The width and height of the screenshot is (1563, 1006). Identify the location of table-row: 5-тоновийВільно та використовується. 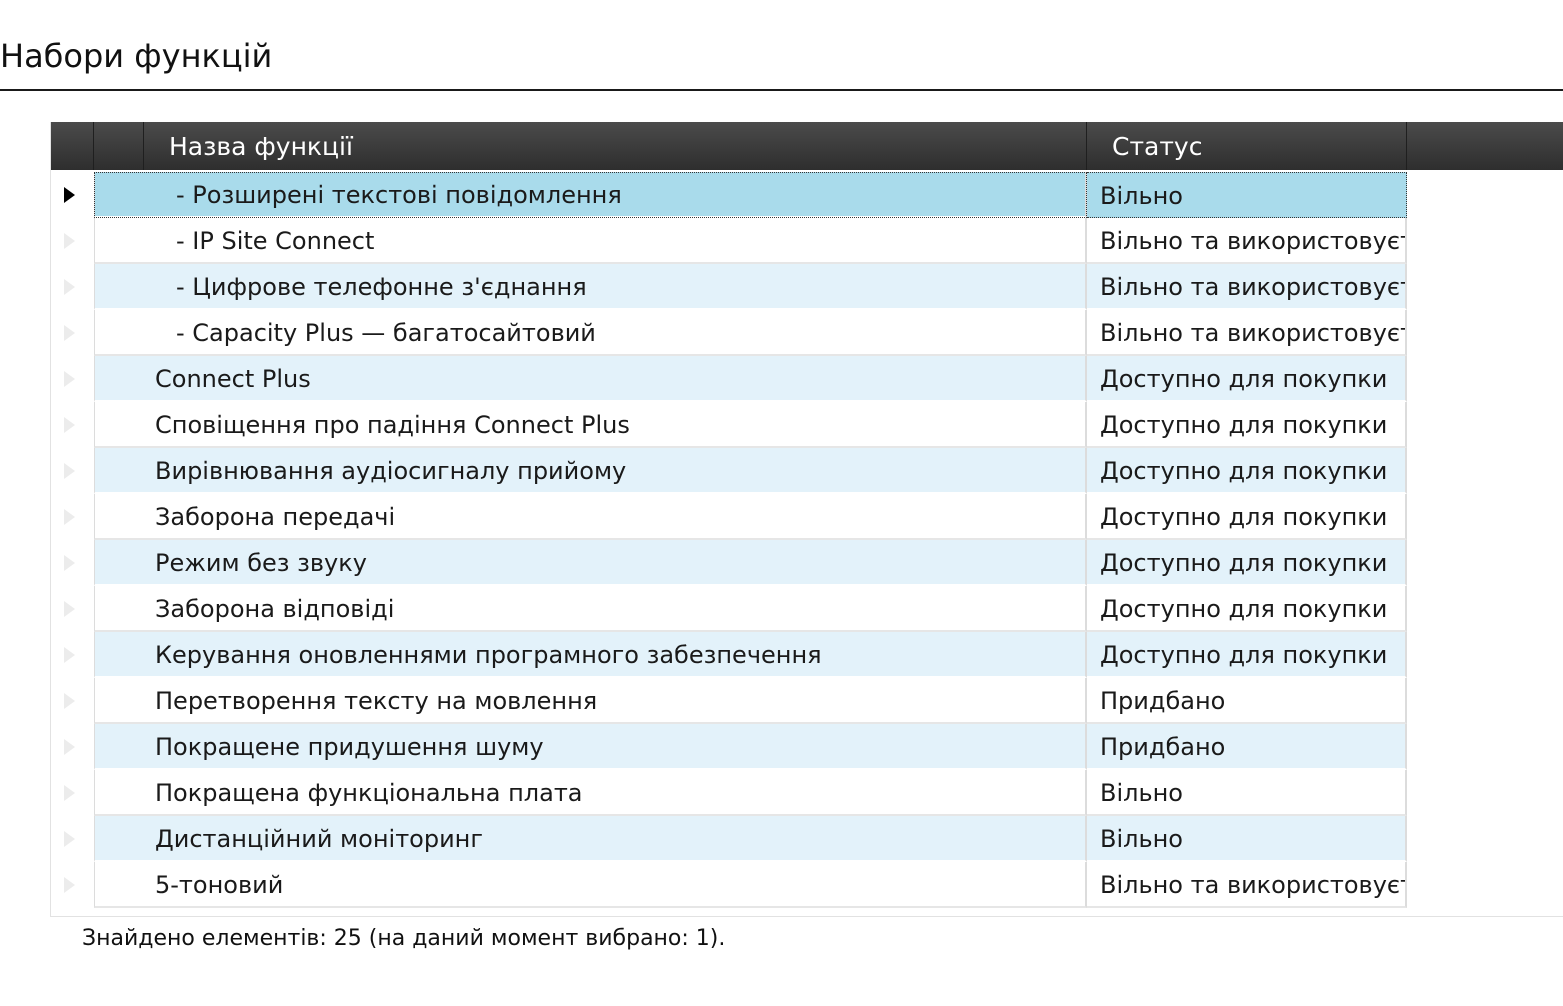
(729, 885).